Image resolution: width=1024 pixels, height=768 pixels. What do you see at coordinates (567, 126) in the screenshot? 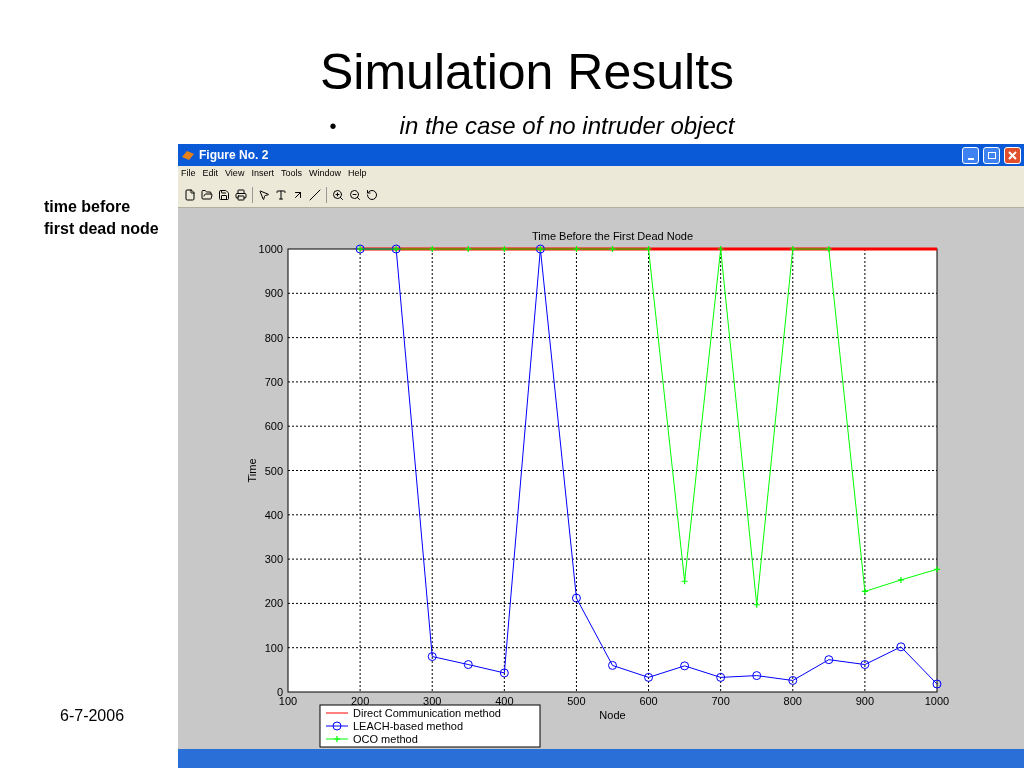
I see `bullet-text: in the case of no intruder object` at bounding box center [567, 126].